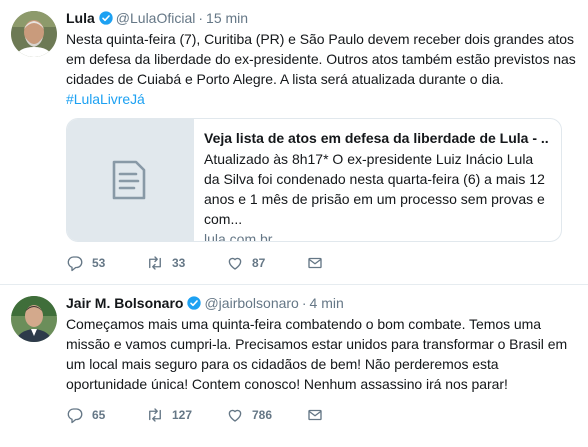  I want to click on document-icon, so click(129, 180).